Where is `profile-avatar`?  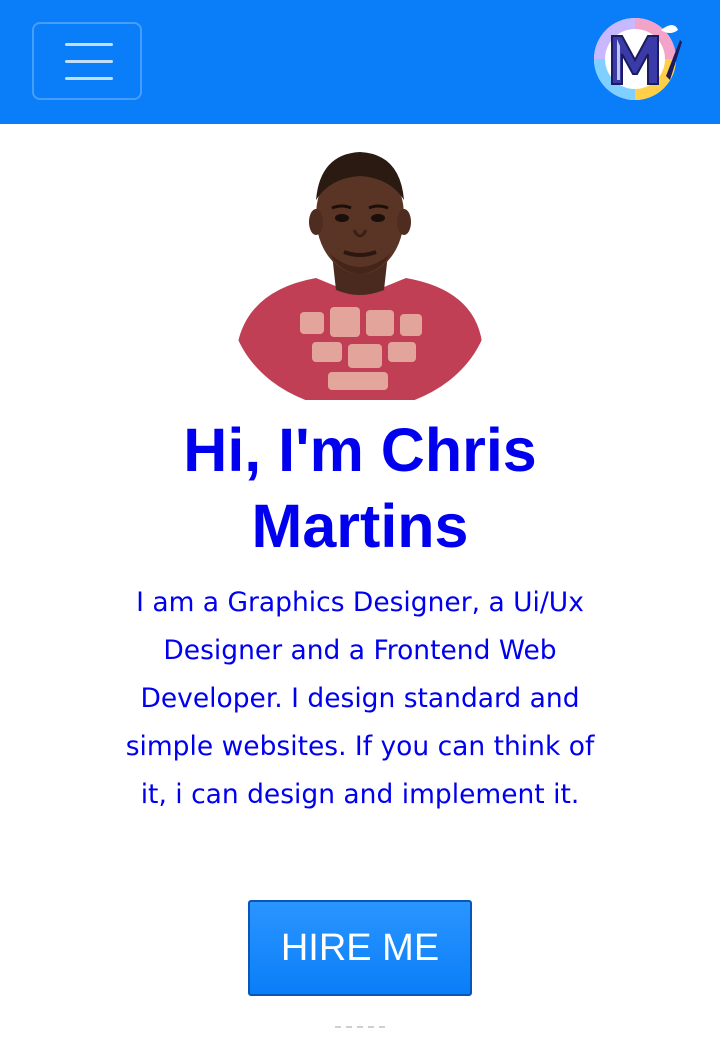
profile-avatar is located at coordinates (360, 271).